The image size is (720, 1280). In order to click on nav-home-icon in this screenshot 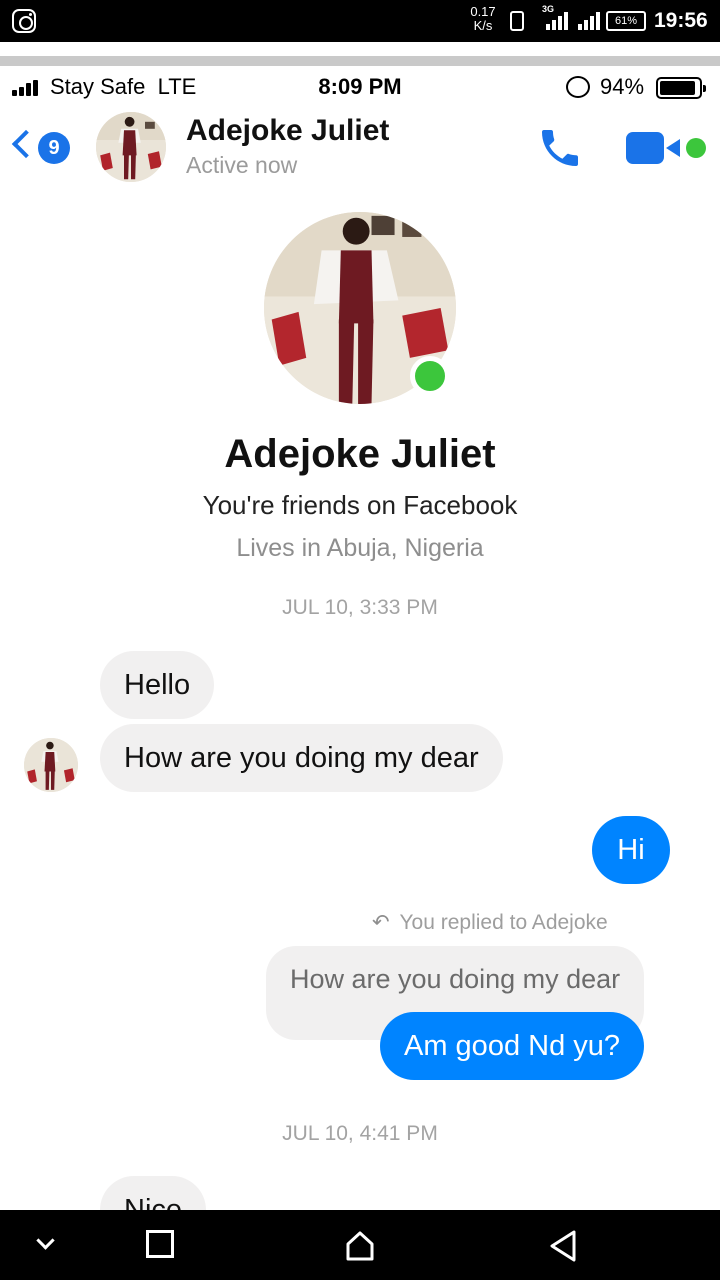, I will do `click(360, 1246)`.